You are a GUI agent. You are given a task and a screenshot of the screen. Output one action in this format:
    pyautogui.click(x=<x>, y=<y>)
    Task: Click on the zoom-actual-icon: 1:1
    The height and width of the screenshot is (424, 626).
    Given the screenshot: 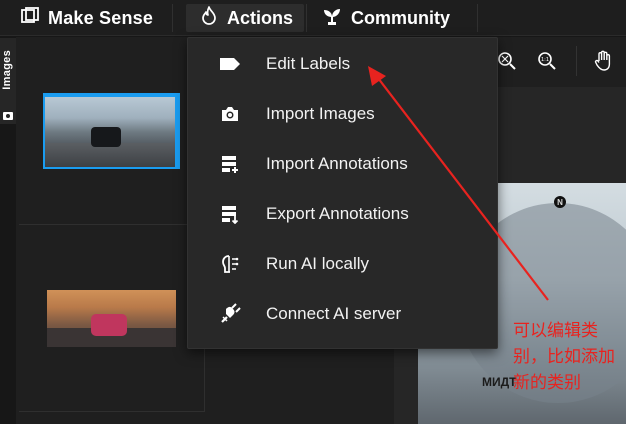 What is the action you would take?
    pyautogui.click(x=547, y=61)
    